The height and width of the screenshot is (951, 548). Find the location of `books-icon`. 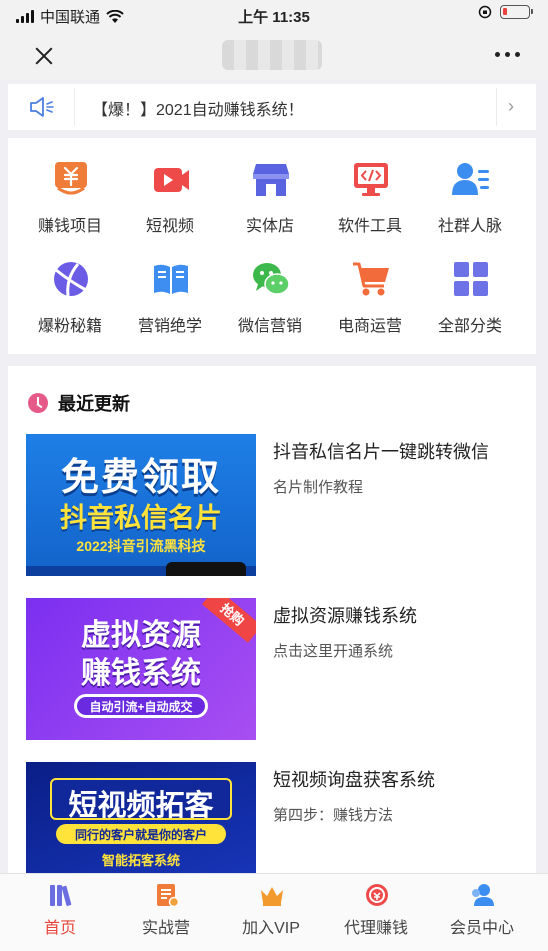

books-icon is located at coordinates (61, 895).